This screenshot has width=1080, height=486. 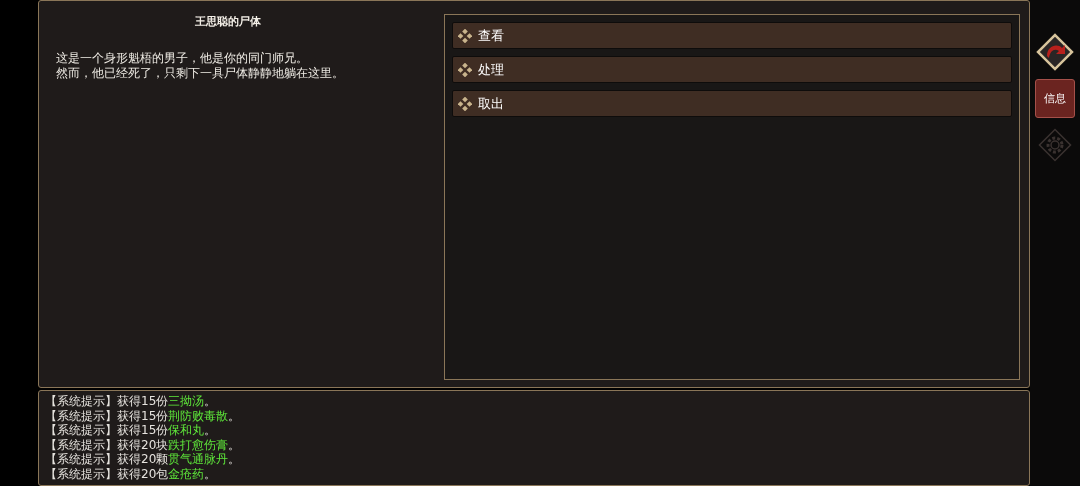 What do you see at coordinates (131, 401) in the screenshot?
I see `log-message: 【系统提示】获得15份三拗汤。` at bounding box center [131, 401].